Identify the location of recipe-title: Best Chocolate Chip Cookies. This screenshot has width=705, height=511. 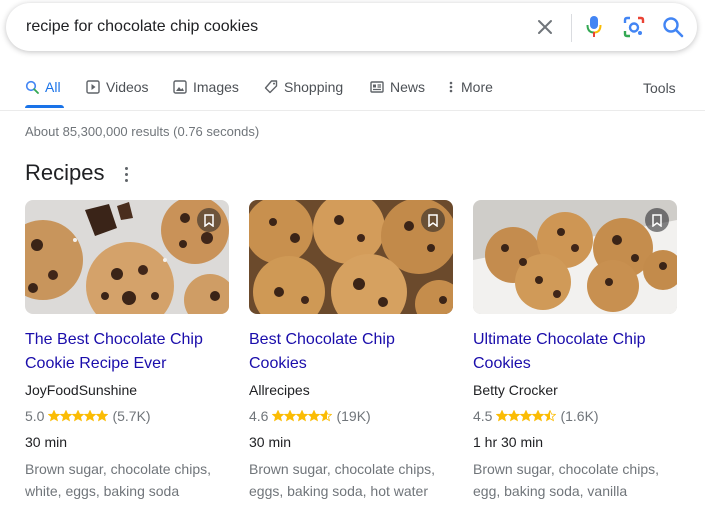
(351, 352).